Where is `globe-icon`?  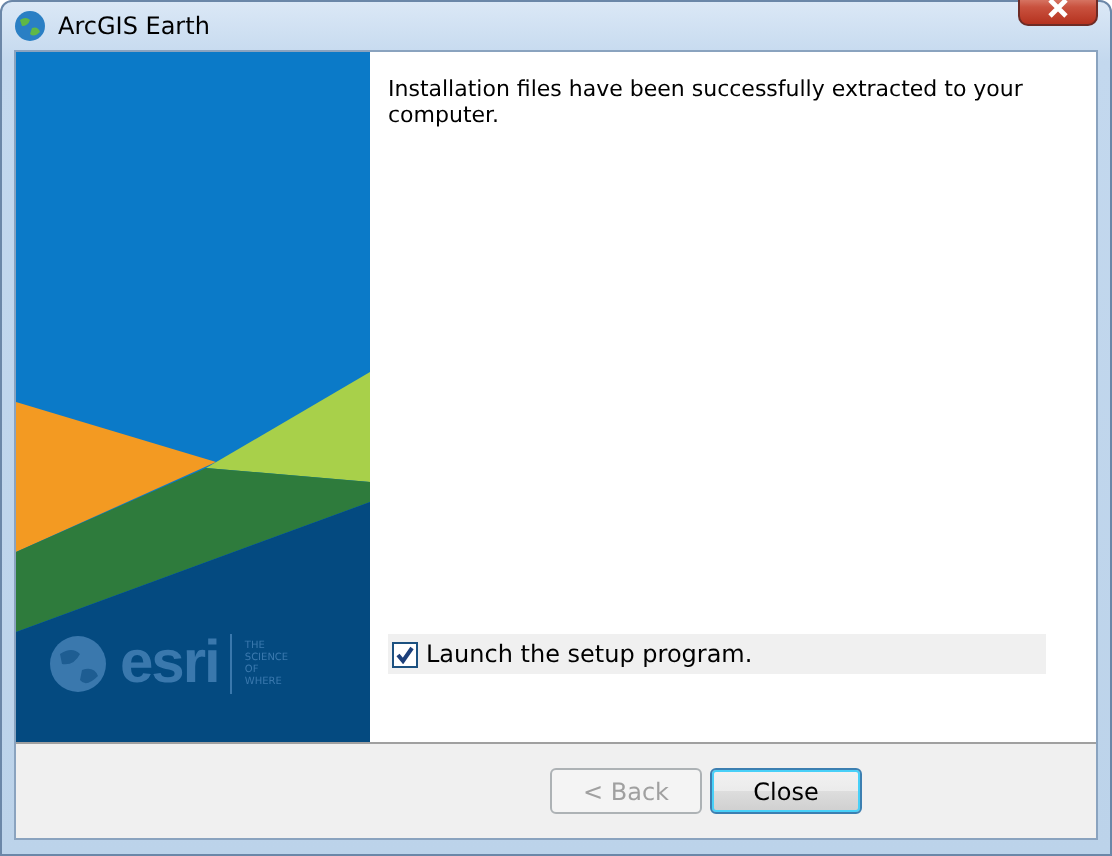
globe-icon is located at coordinates (30, 26).